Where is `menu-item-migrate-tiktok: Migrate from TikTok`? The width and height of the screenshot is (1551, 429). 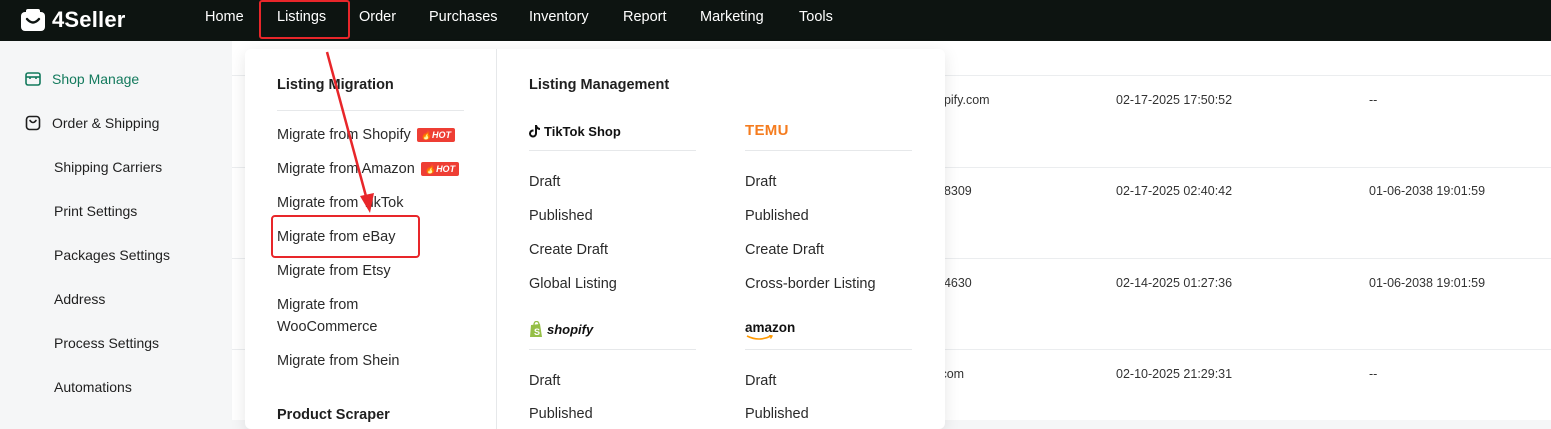 menu-item-migrate-tiktok: Migrate from TikTok is located at coordinates (340, 203).